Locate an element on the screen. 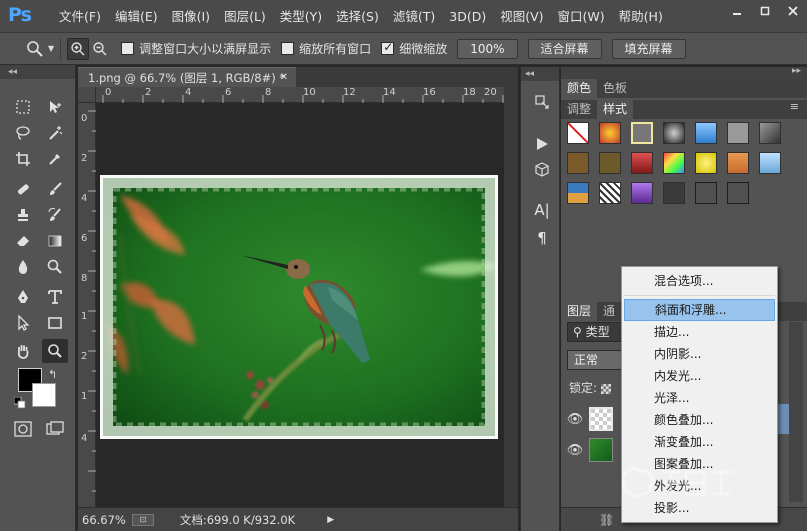 The image size is (807, 531). zoom-level: 66.67% is located at coordinates (104, 520).